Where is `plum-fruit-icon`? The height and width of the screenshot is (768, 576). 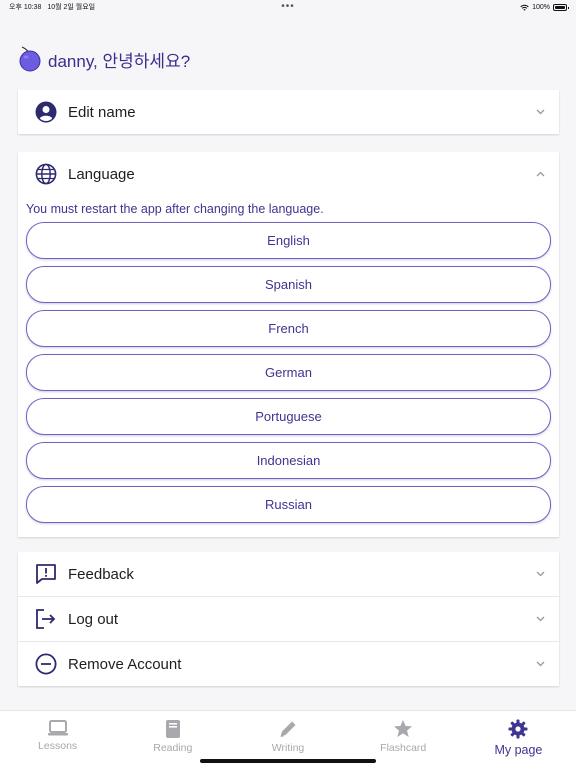 plum-fruit-icon is located at coordinates (30, 59).